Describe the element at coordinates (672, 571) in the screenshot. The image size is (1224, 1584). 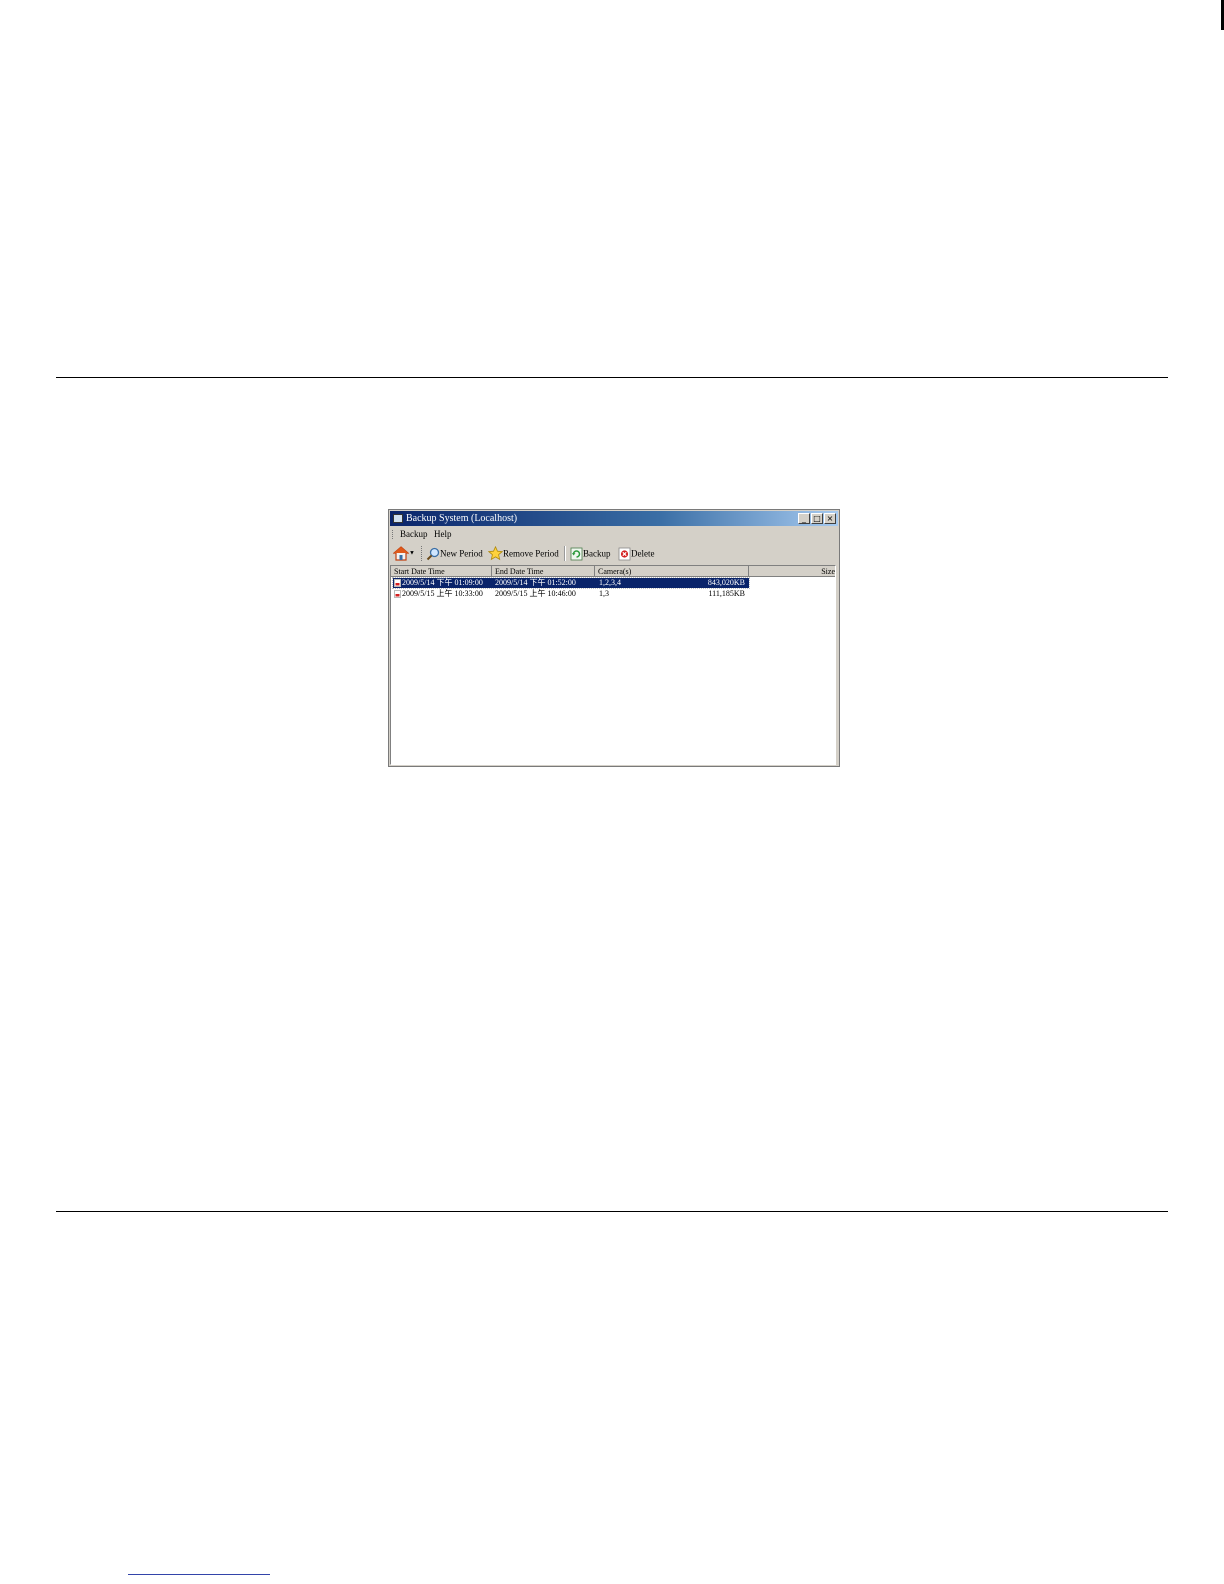
I see `column-header-cameras: Camera(s)` at that location.